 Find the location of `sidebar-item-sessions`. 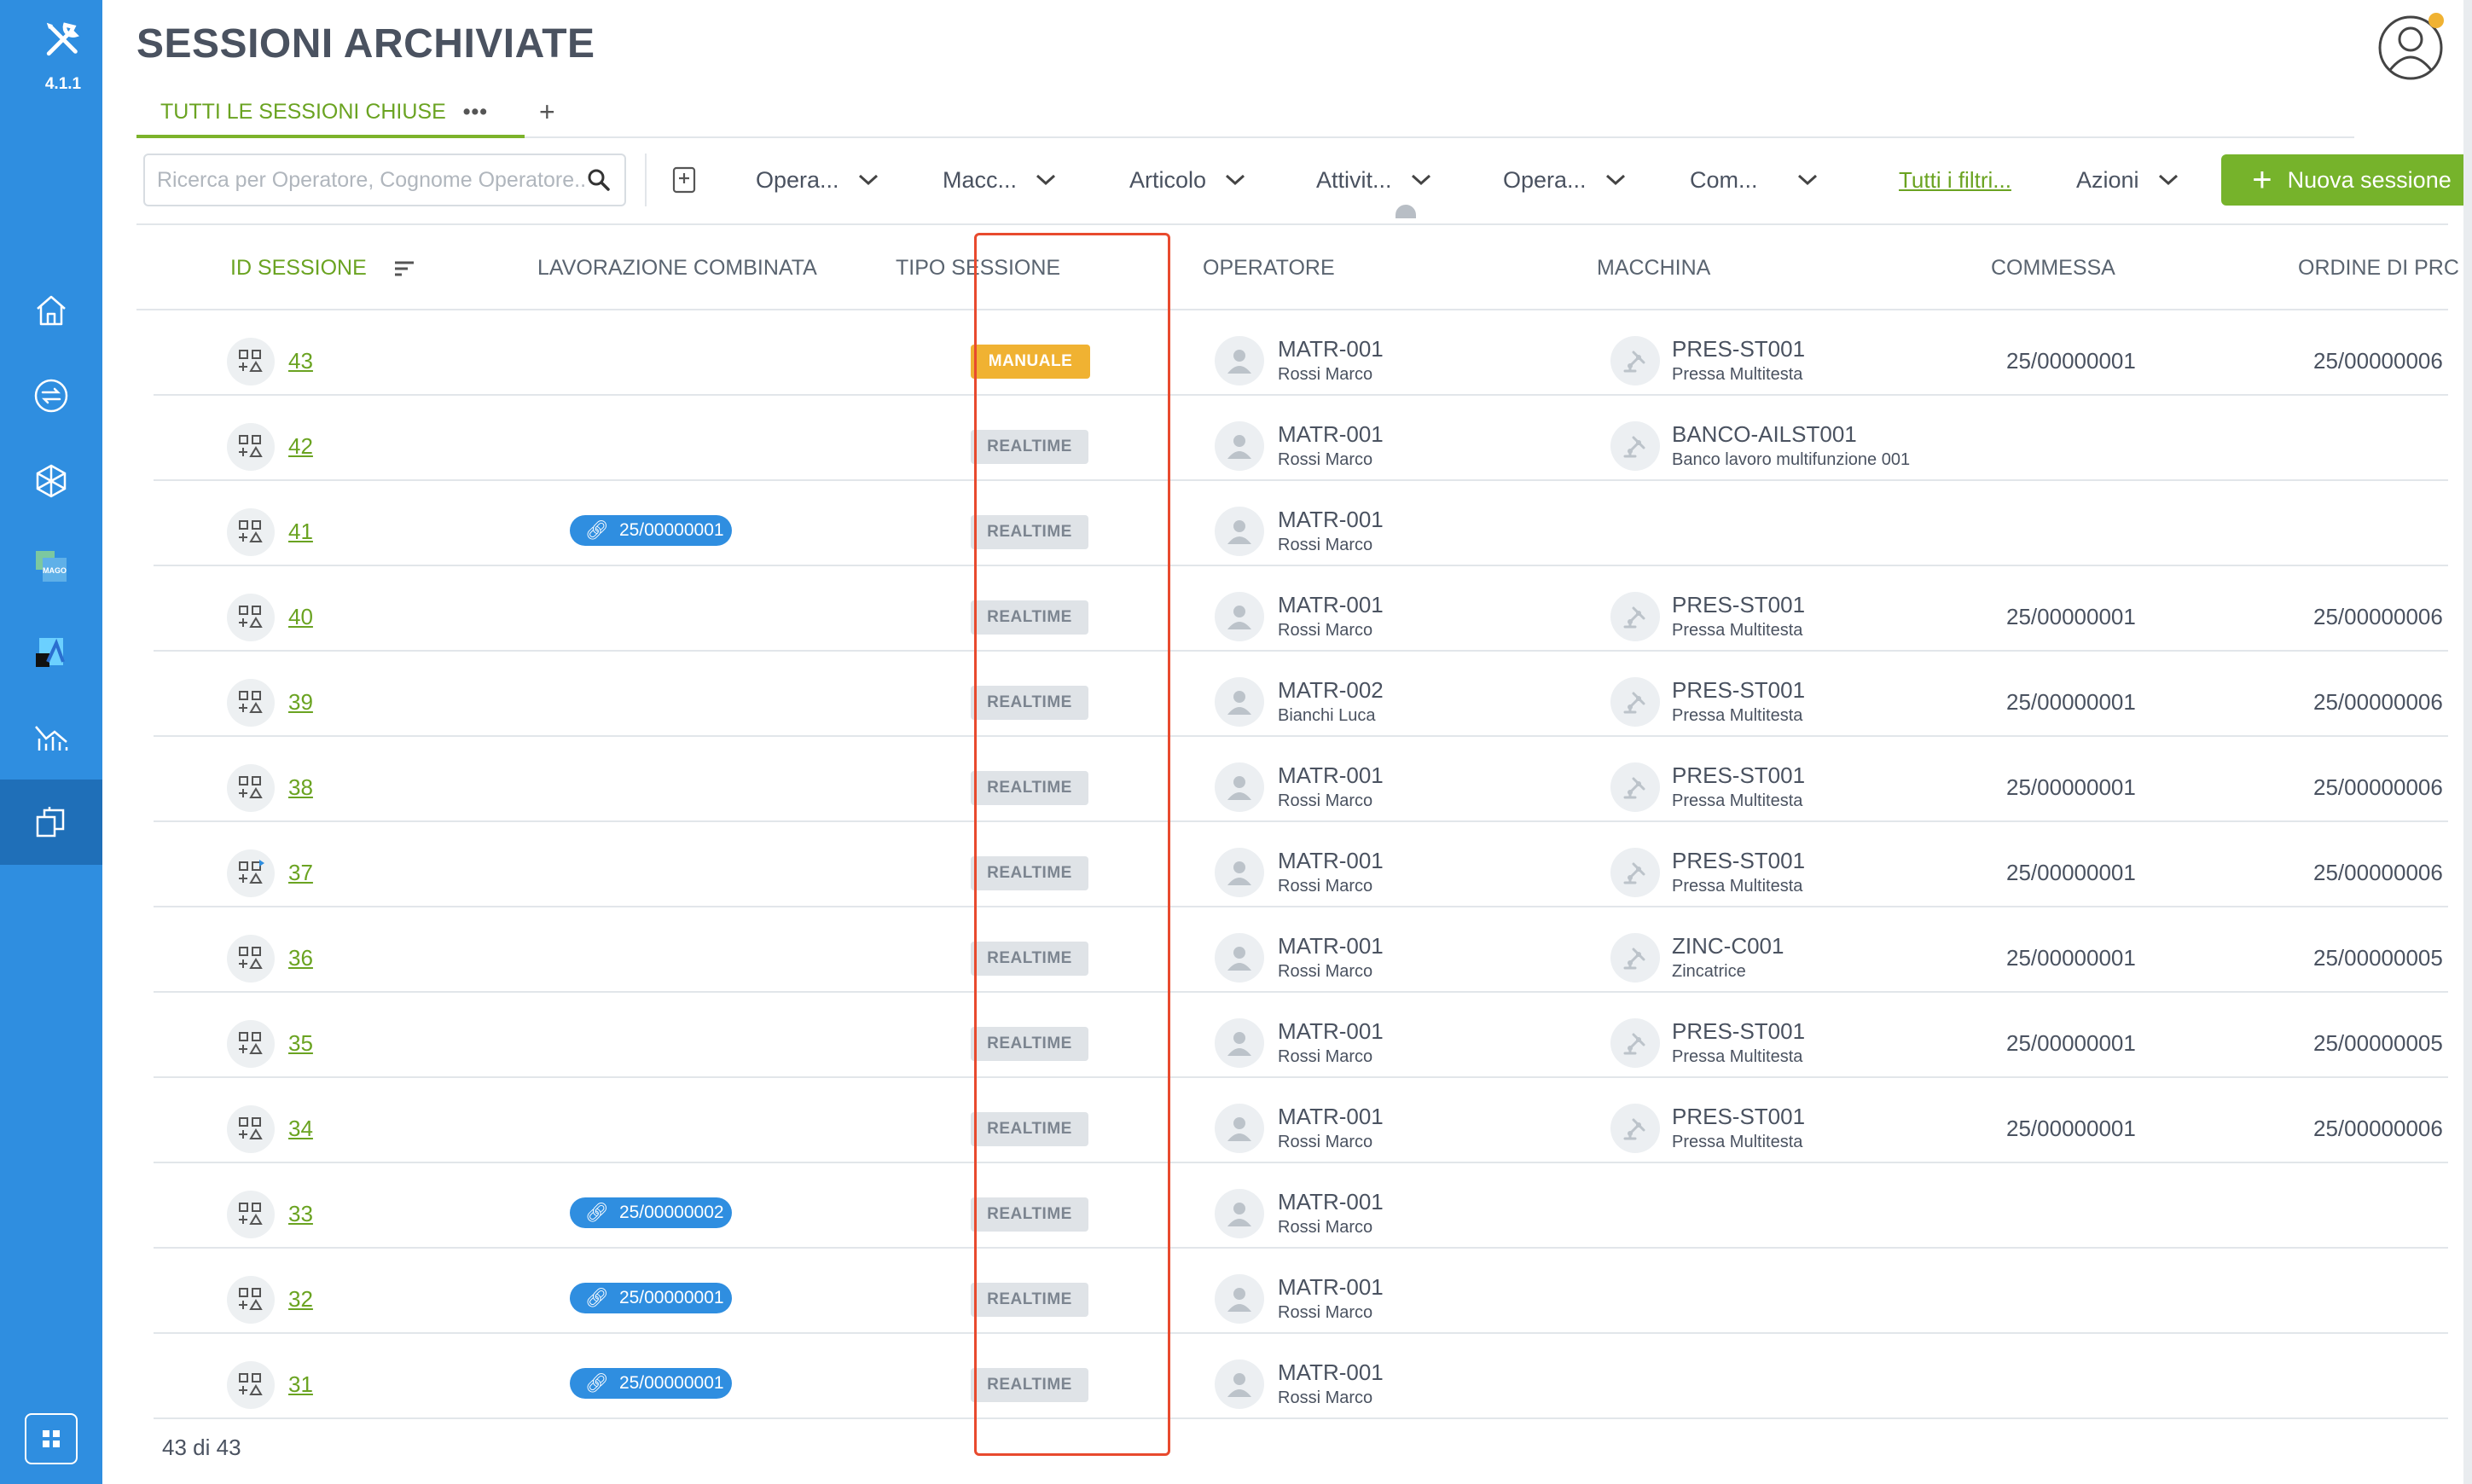

sidebar-item-sessions is located at coordinates (51, 822).